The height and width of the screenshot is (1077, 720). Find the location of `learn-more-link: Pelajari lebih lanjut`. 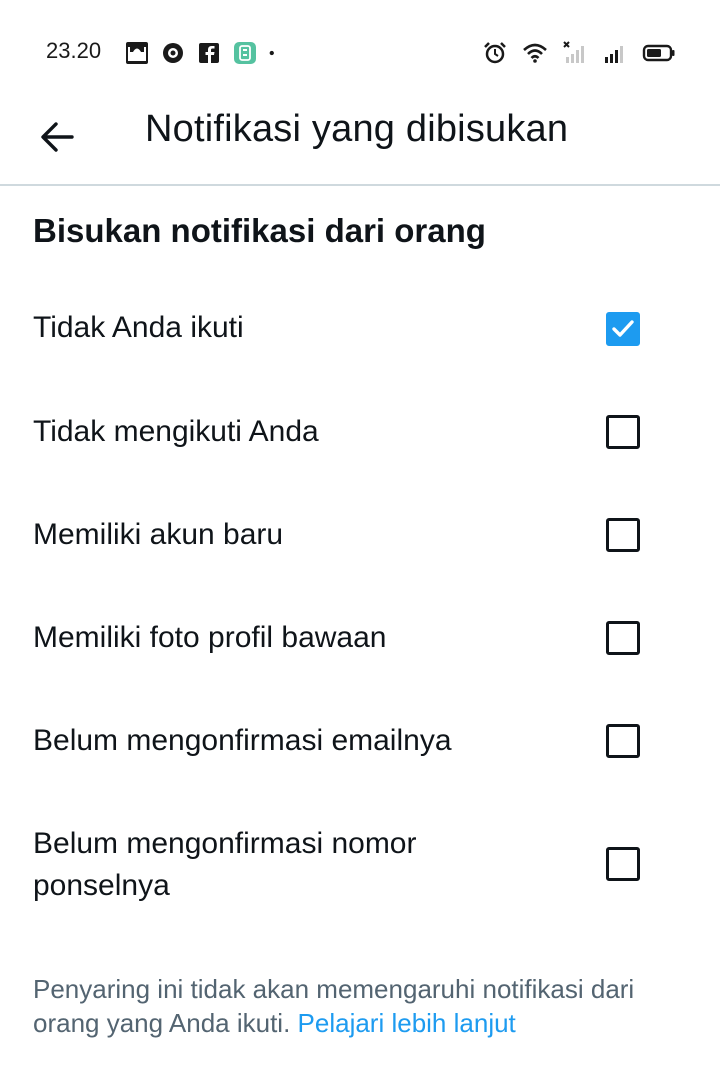

learn-more-link: Pelajari lebih lanjut is located at coordinates (407, 1023).